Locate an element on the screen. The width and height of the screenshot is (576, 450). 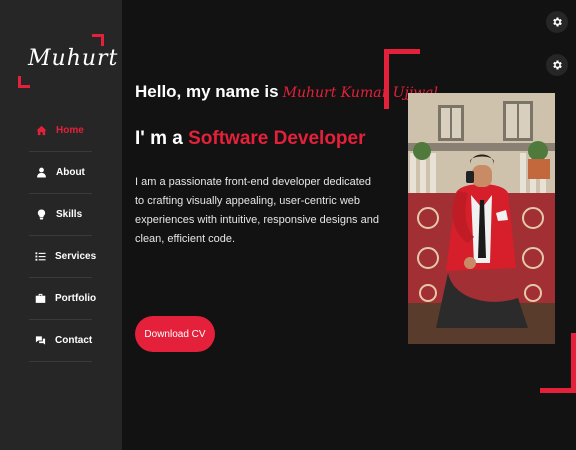
briefcase-icon is located at coordinates (40, 299).